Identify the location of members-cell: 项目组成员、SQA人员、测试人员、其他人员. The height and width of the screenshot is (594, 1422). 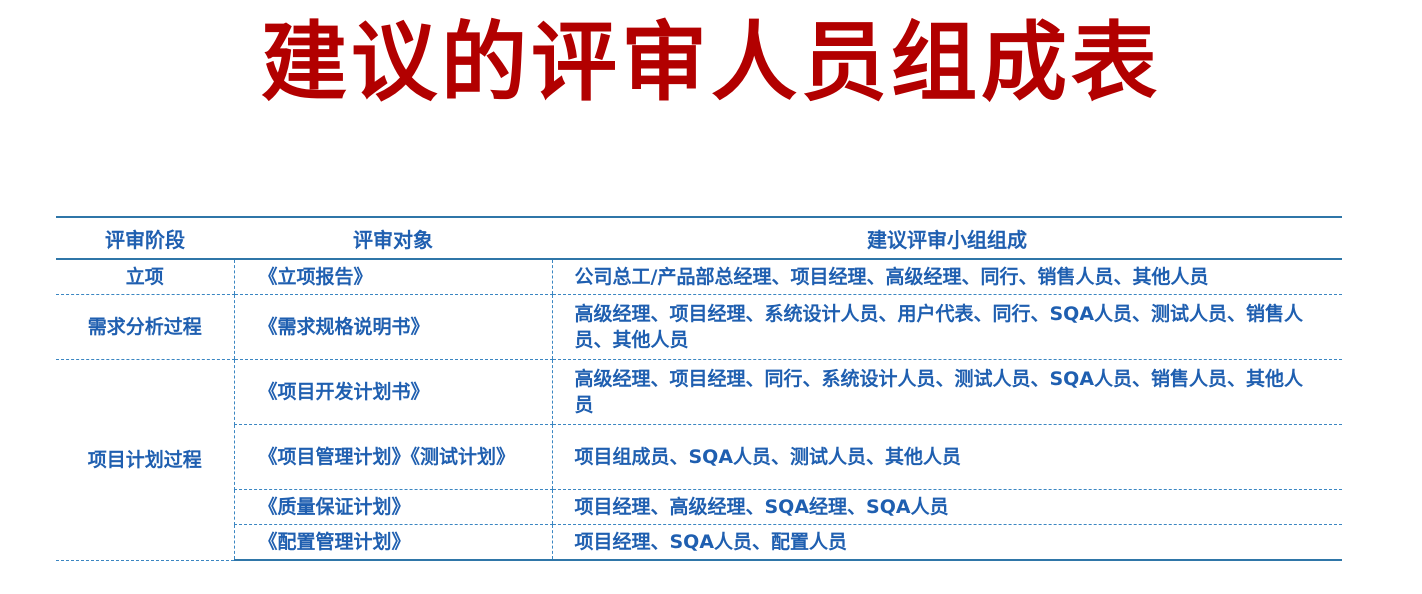
(946, 457).